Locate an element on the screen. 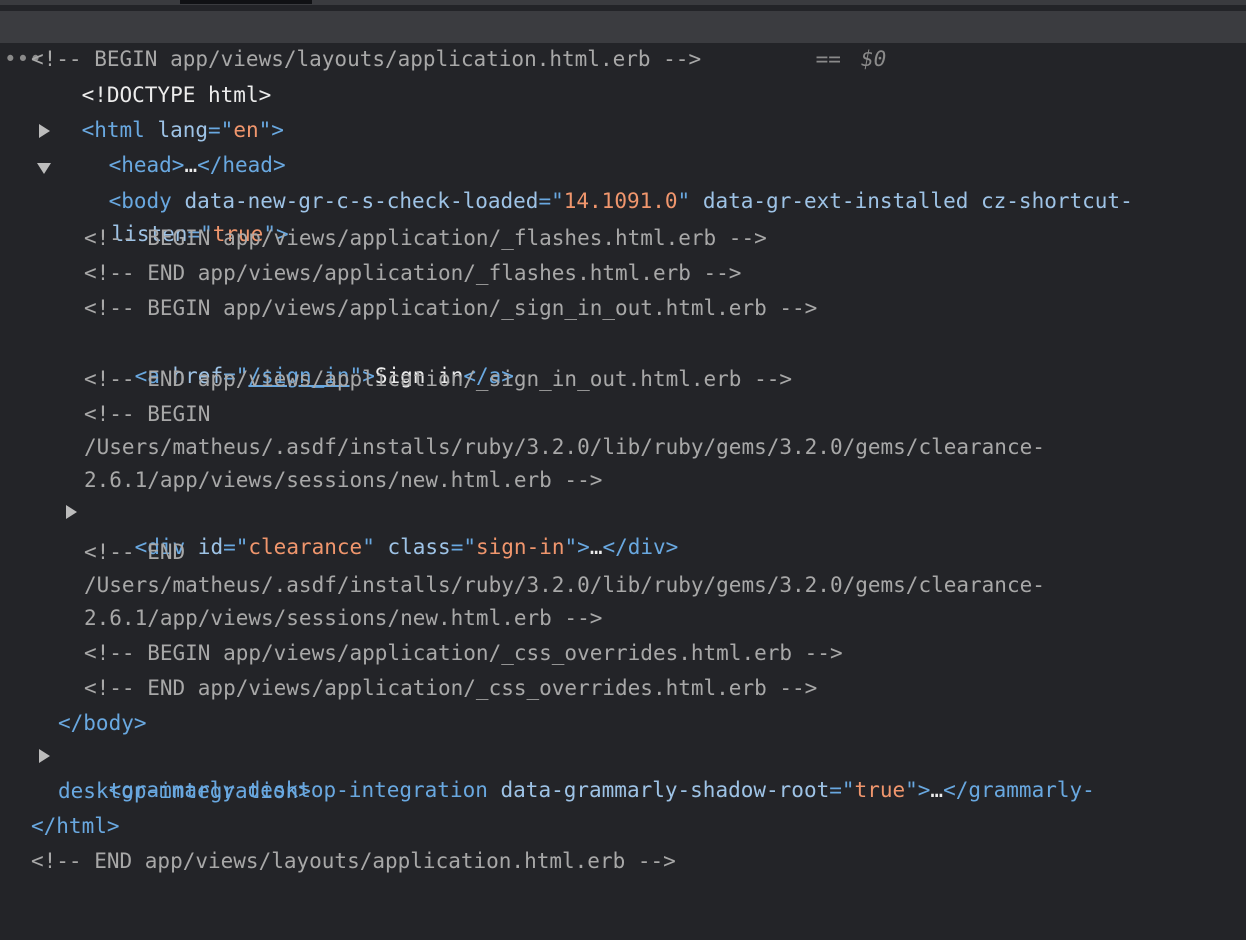 The image size is (1246, 940). dom-node-html-close: </html> is located at coordinates (75, 826).